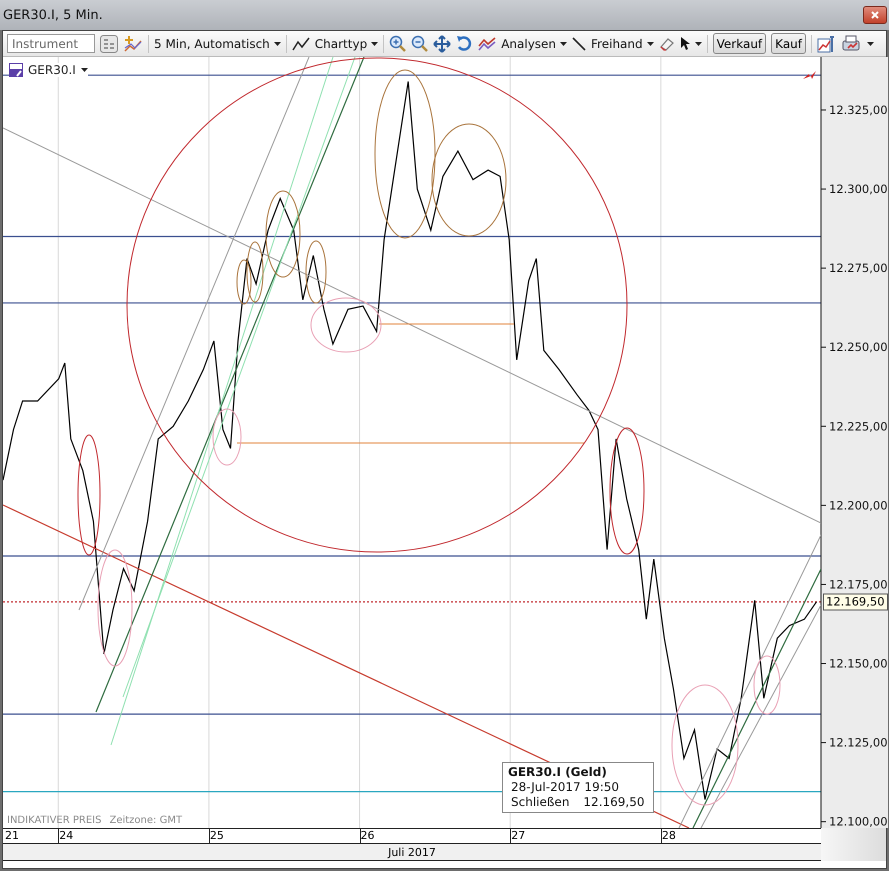 The width and height of the screenshot is (889, 871). What do you see at coordinates (858, 426) in the screenshot?
I see `axis-label: 12.225,00` at bounding box center [858, 426].